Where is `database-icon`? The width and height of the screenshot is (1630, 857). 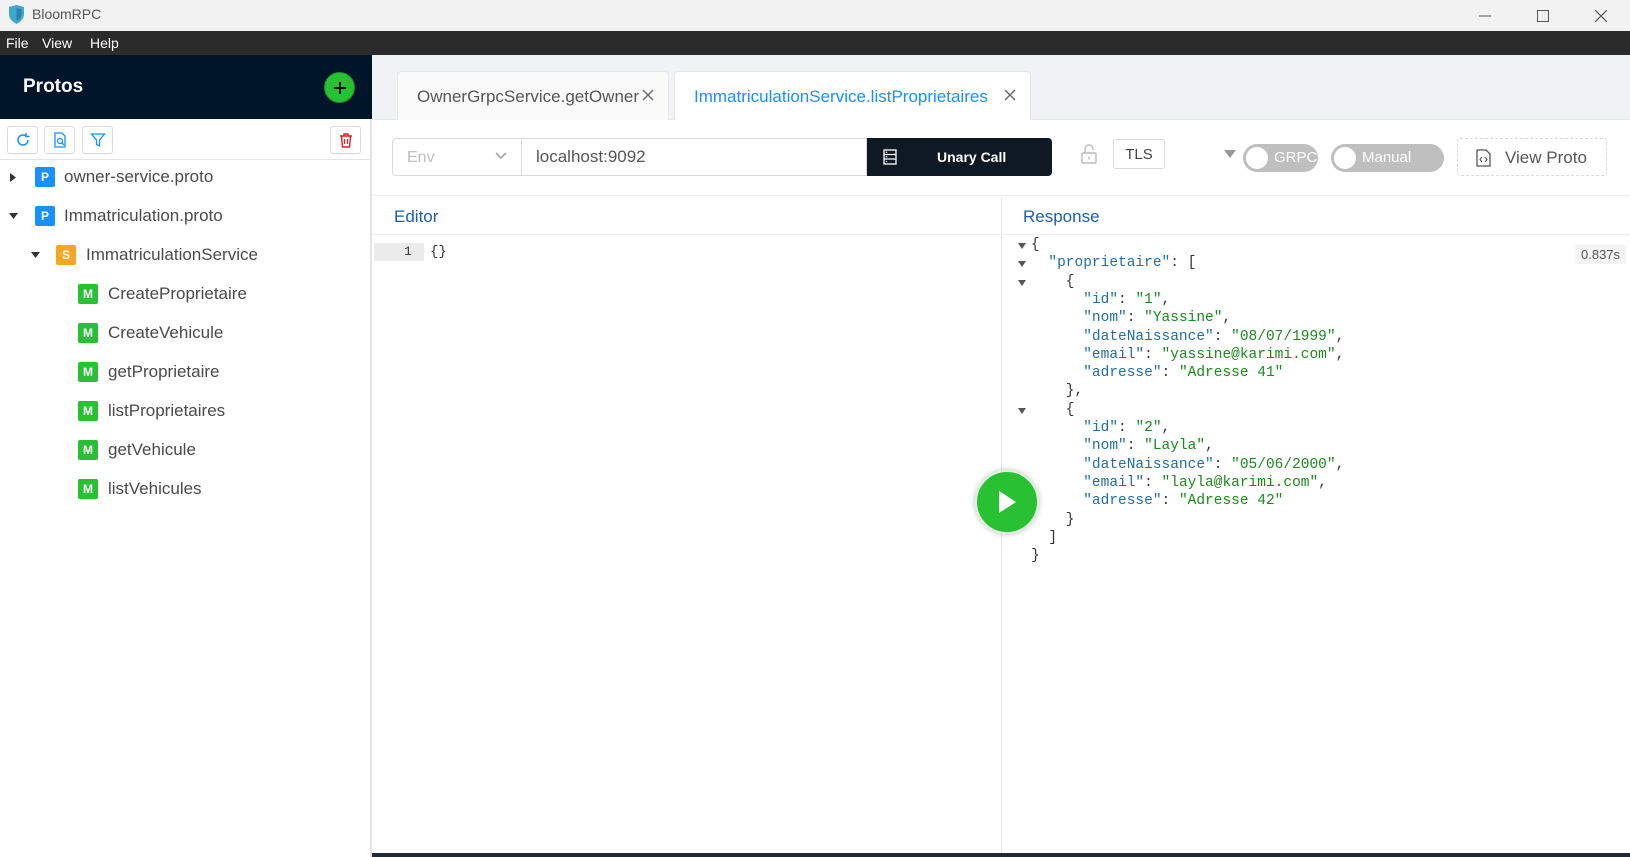
database-icon is located at coordinates (890, 157).